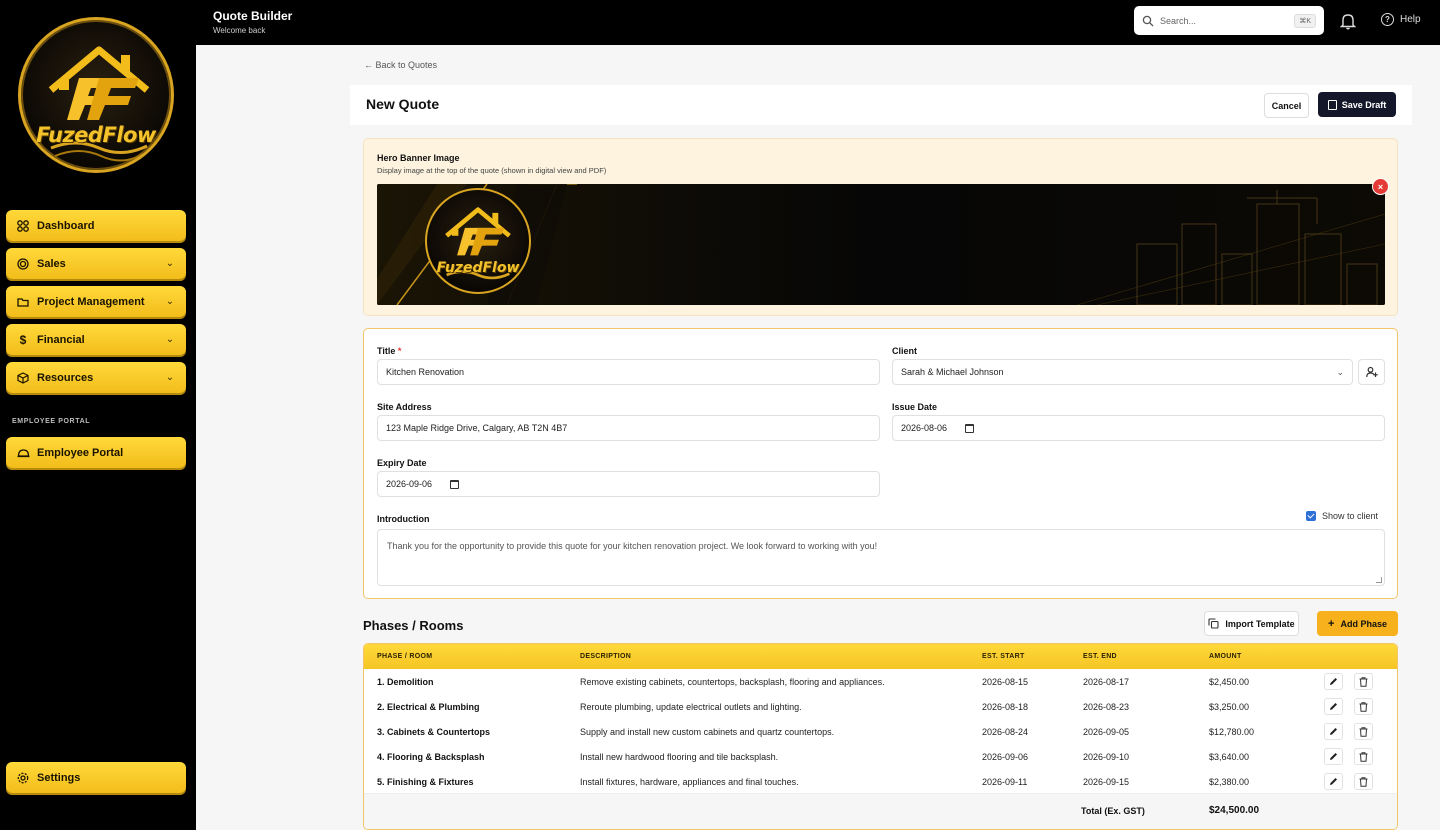 The image size is (1440, 830). What do you see at coordinates (1106, 682) in the screenshot?
I see `est-end-cell: 2026-08-17` at bounding box center [1106, 682].